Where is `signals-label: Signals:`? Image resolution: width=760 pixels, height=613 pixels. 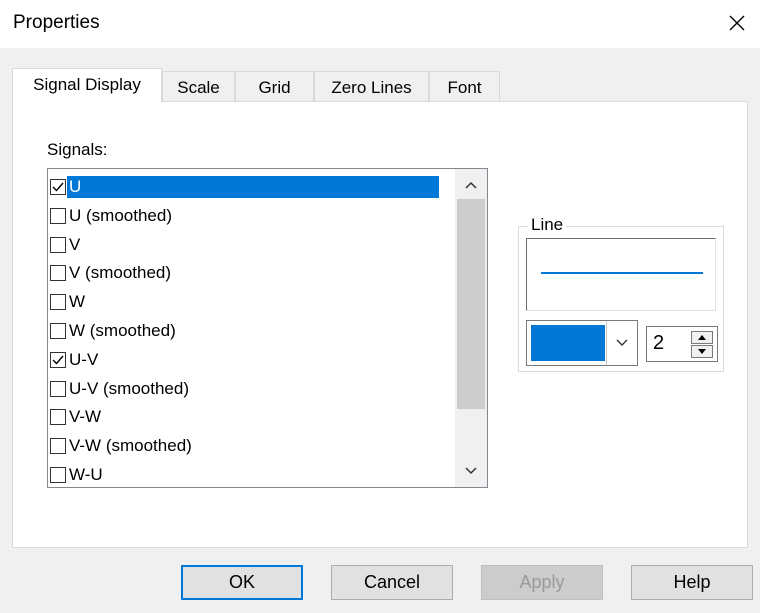
signals-label: Signals: is located at coordinates (77, 149).